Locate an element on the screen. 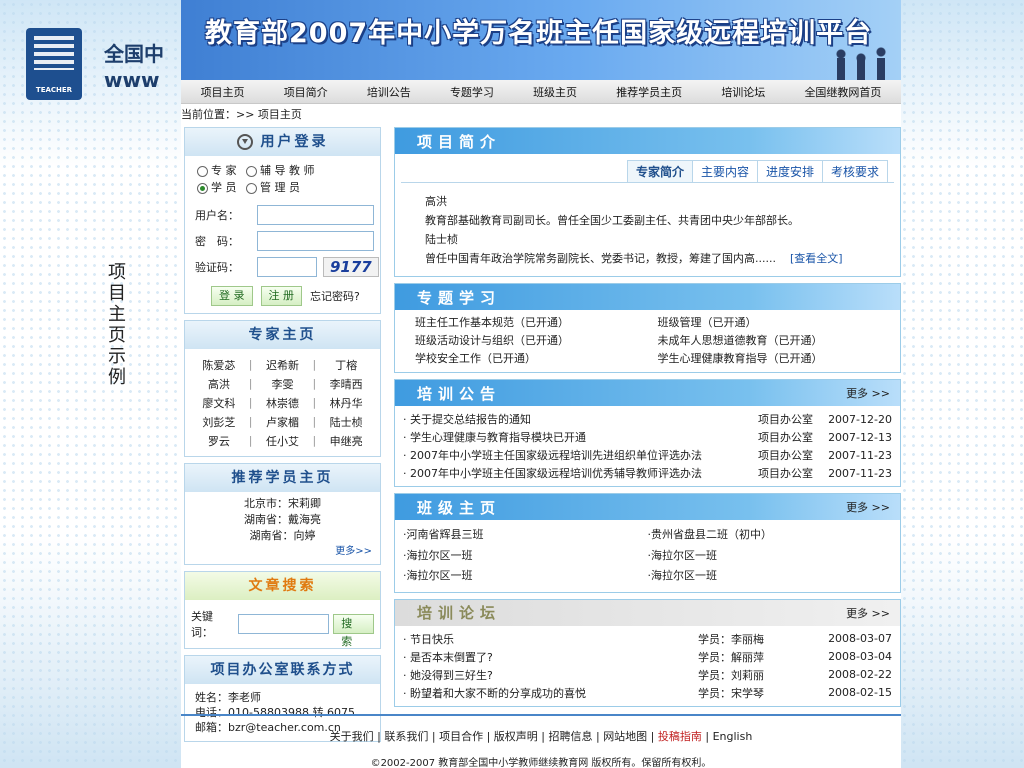 Image resolution: width=1024 pixels, height=768 pixels. recommend-link: 北京市：宋莉卿 is located at coordinates (282, 504).